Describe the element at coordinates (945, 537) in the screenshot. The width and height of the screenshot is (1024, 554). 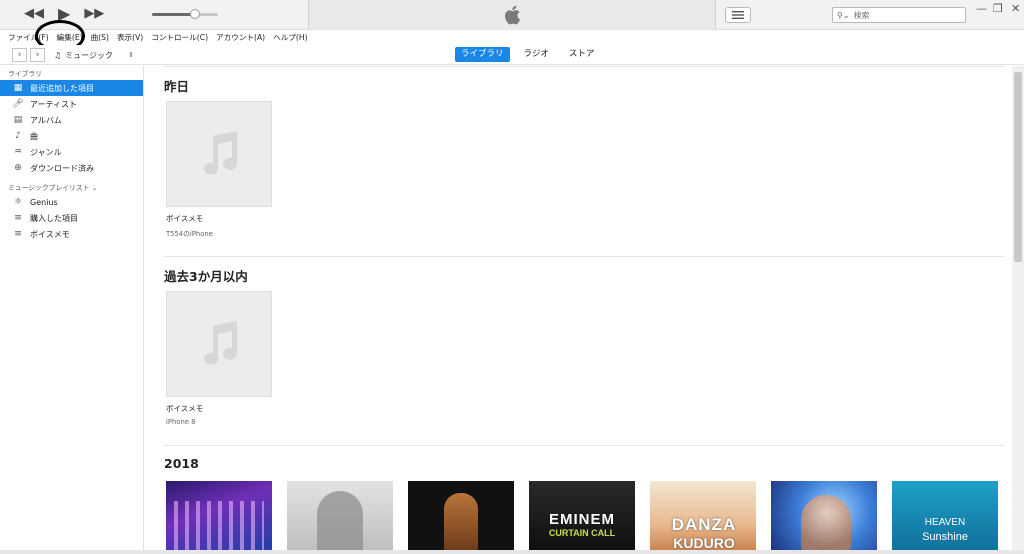
I see `album-art-subtitle: Sunshine` at that location.